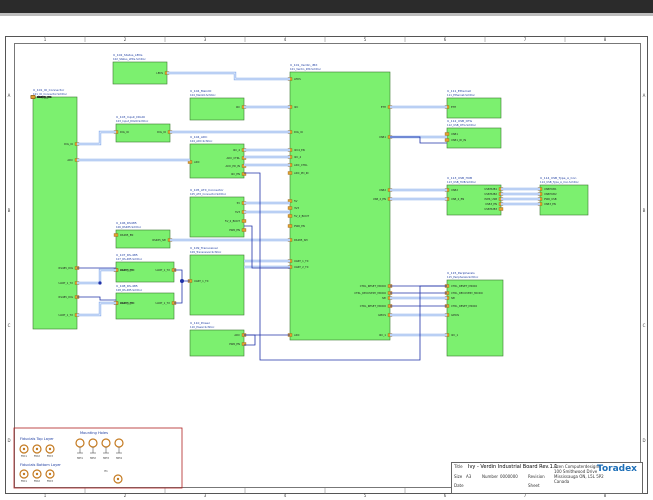 This screenshot has width=653, height=500. Describe the element at coordinates (126, 223) in the screenshot. I see `block-title: U_106_RS485` at that location.